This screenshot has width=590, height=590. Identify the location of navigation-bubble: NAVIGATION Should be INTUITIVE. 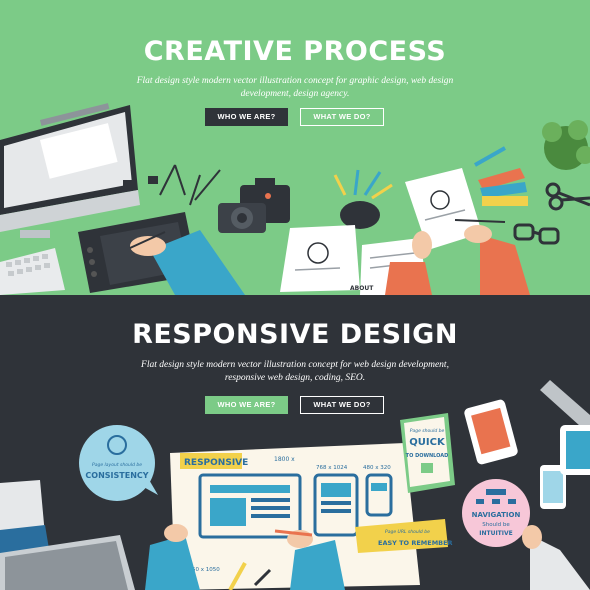
(496, 513).